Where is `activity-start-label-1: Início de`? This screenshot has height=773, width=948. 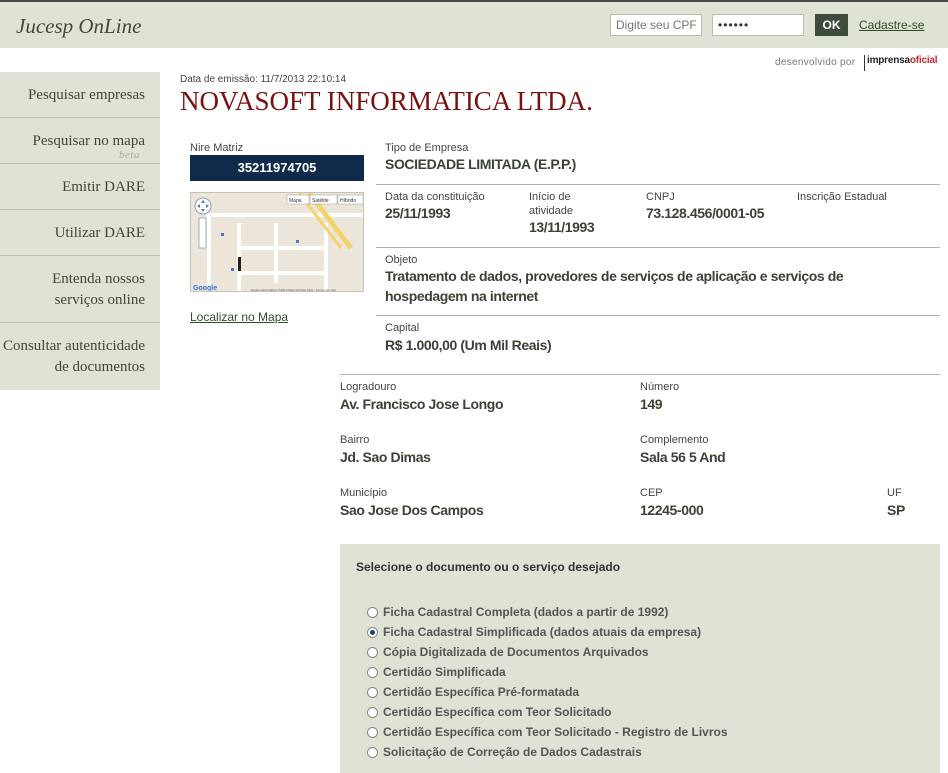
activity-start-label-1: Início de is located at coordinates (550, 197).